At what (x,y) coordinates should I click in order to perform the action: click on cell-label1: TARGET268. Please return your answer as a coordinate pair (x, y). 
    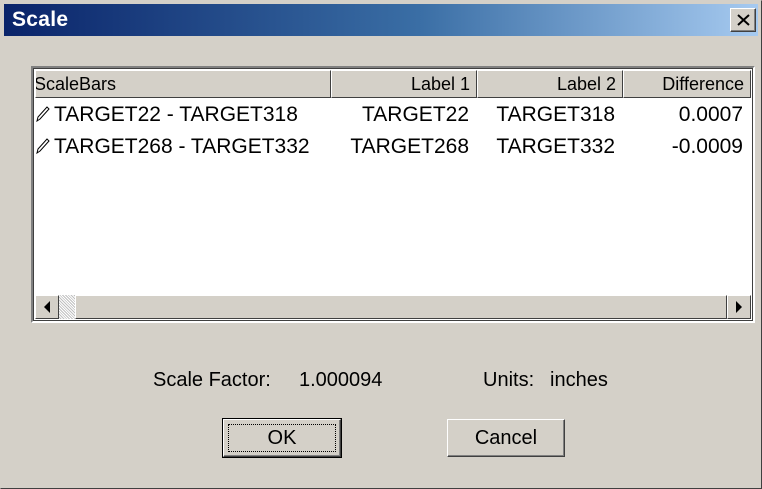
    Looking at the image, I should click on (409, 146).